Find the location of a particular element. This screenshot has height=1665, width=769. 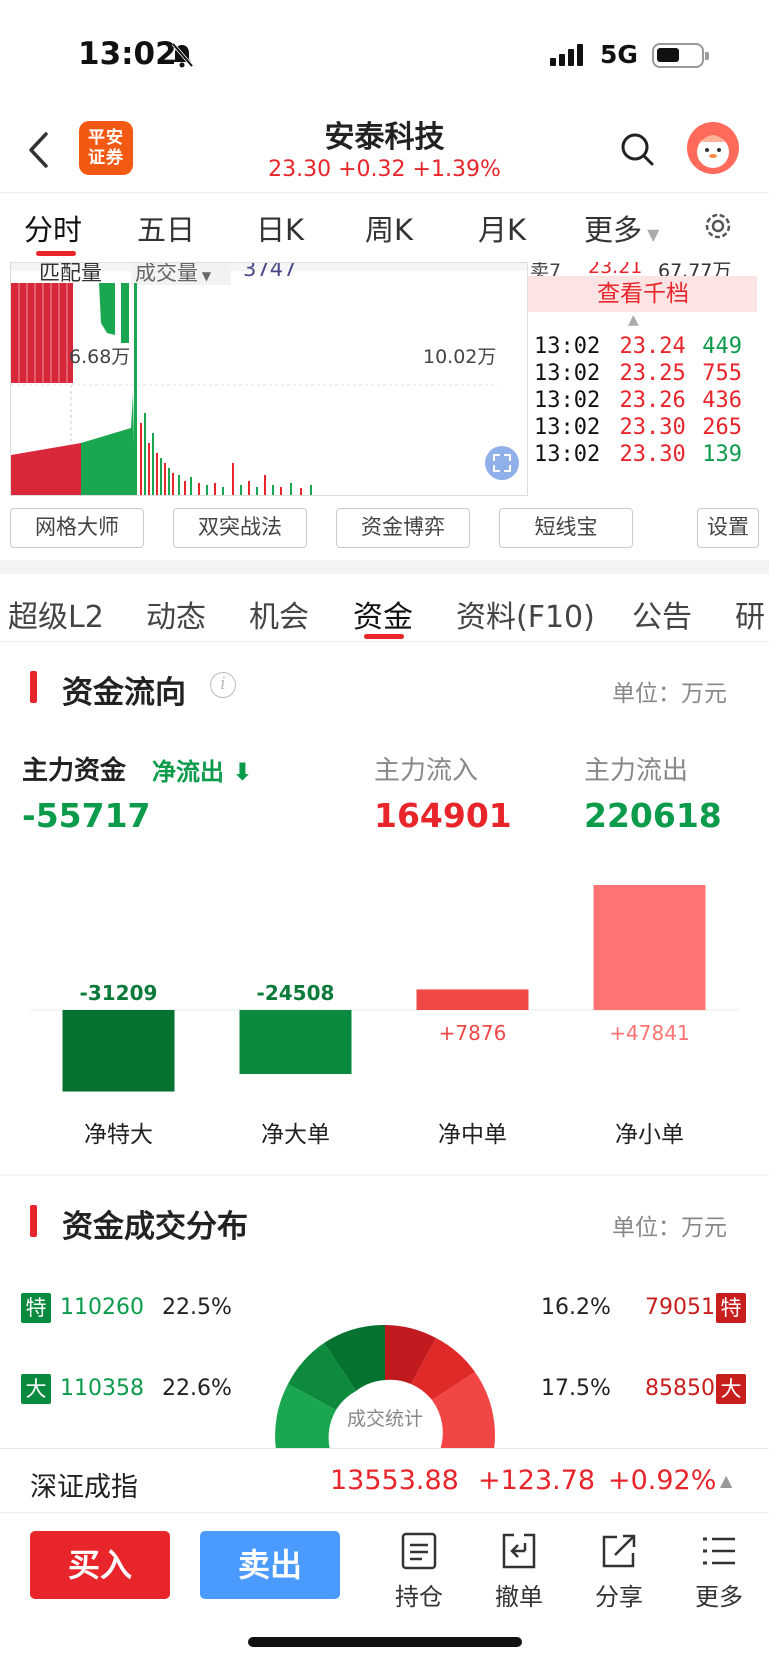

positions-icon is located at coordinates (419, 1551).